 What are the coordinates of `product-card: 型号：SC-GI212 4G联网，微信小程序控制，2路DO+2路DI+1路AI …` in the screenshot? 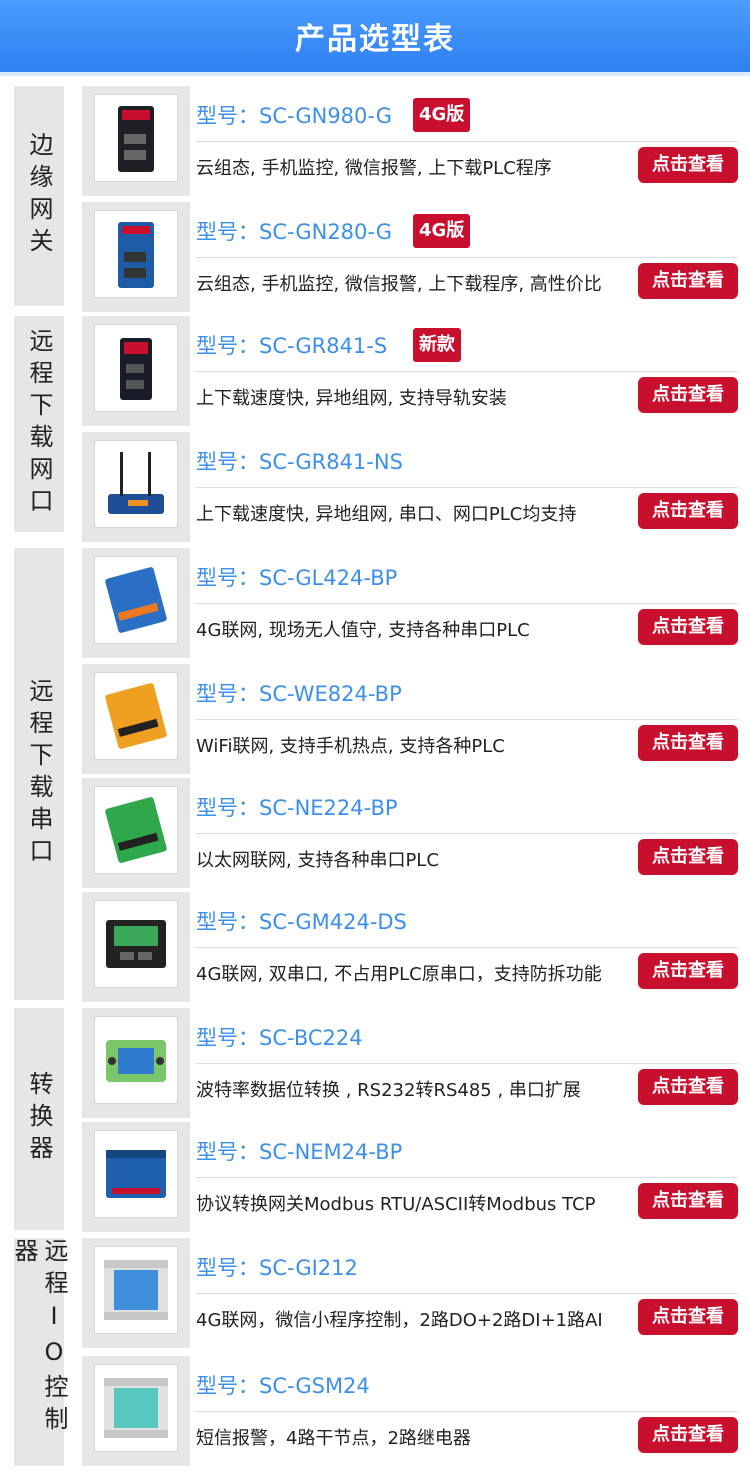 It's located at (413, 1293).